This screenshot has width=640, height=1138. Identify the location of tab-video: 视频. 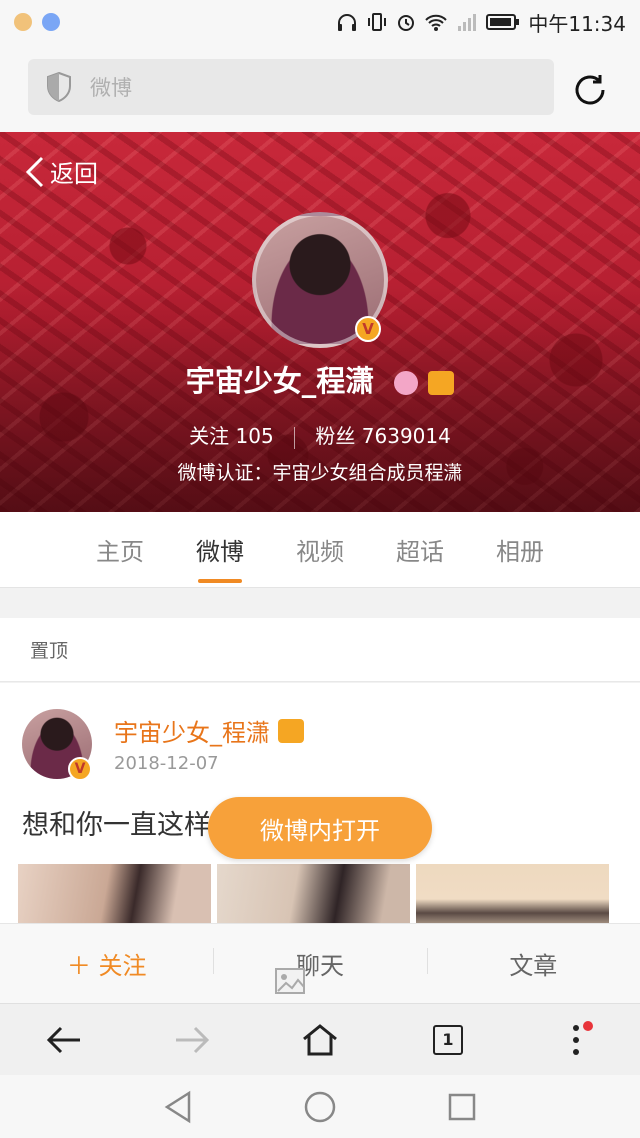
(320, 549).